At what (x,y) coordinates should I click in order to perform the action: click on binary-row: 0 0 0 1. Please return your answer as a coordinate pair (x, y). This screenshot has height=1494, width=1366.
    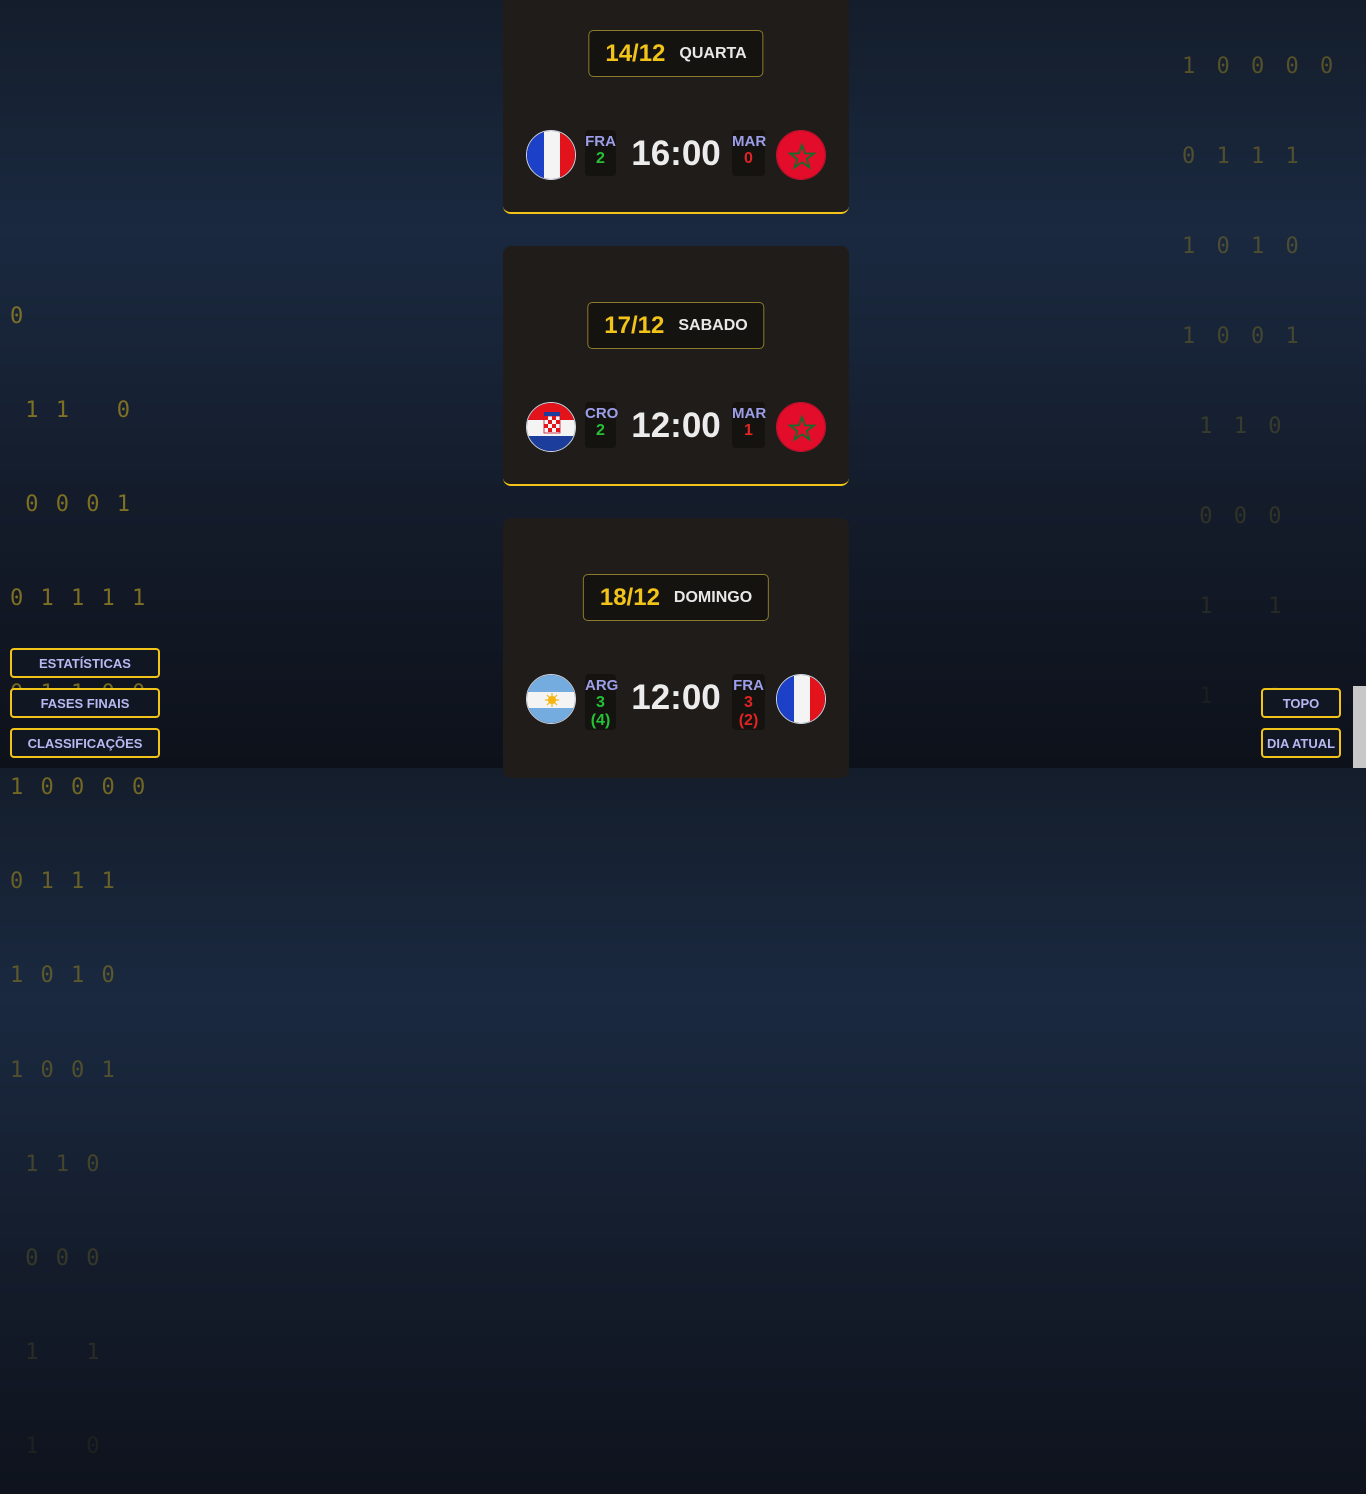
    Looking at the image, I should click on (71, 505).